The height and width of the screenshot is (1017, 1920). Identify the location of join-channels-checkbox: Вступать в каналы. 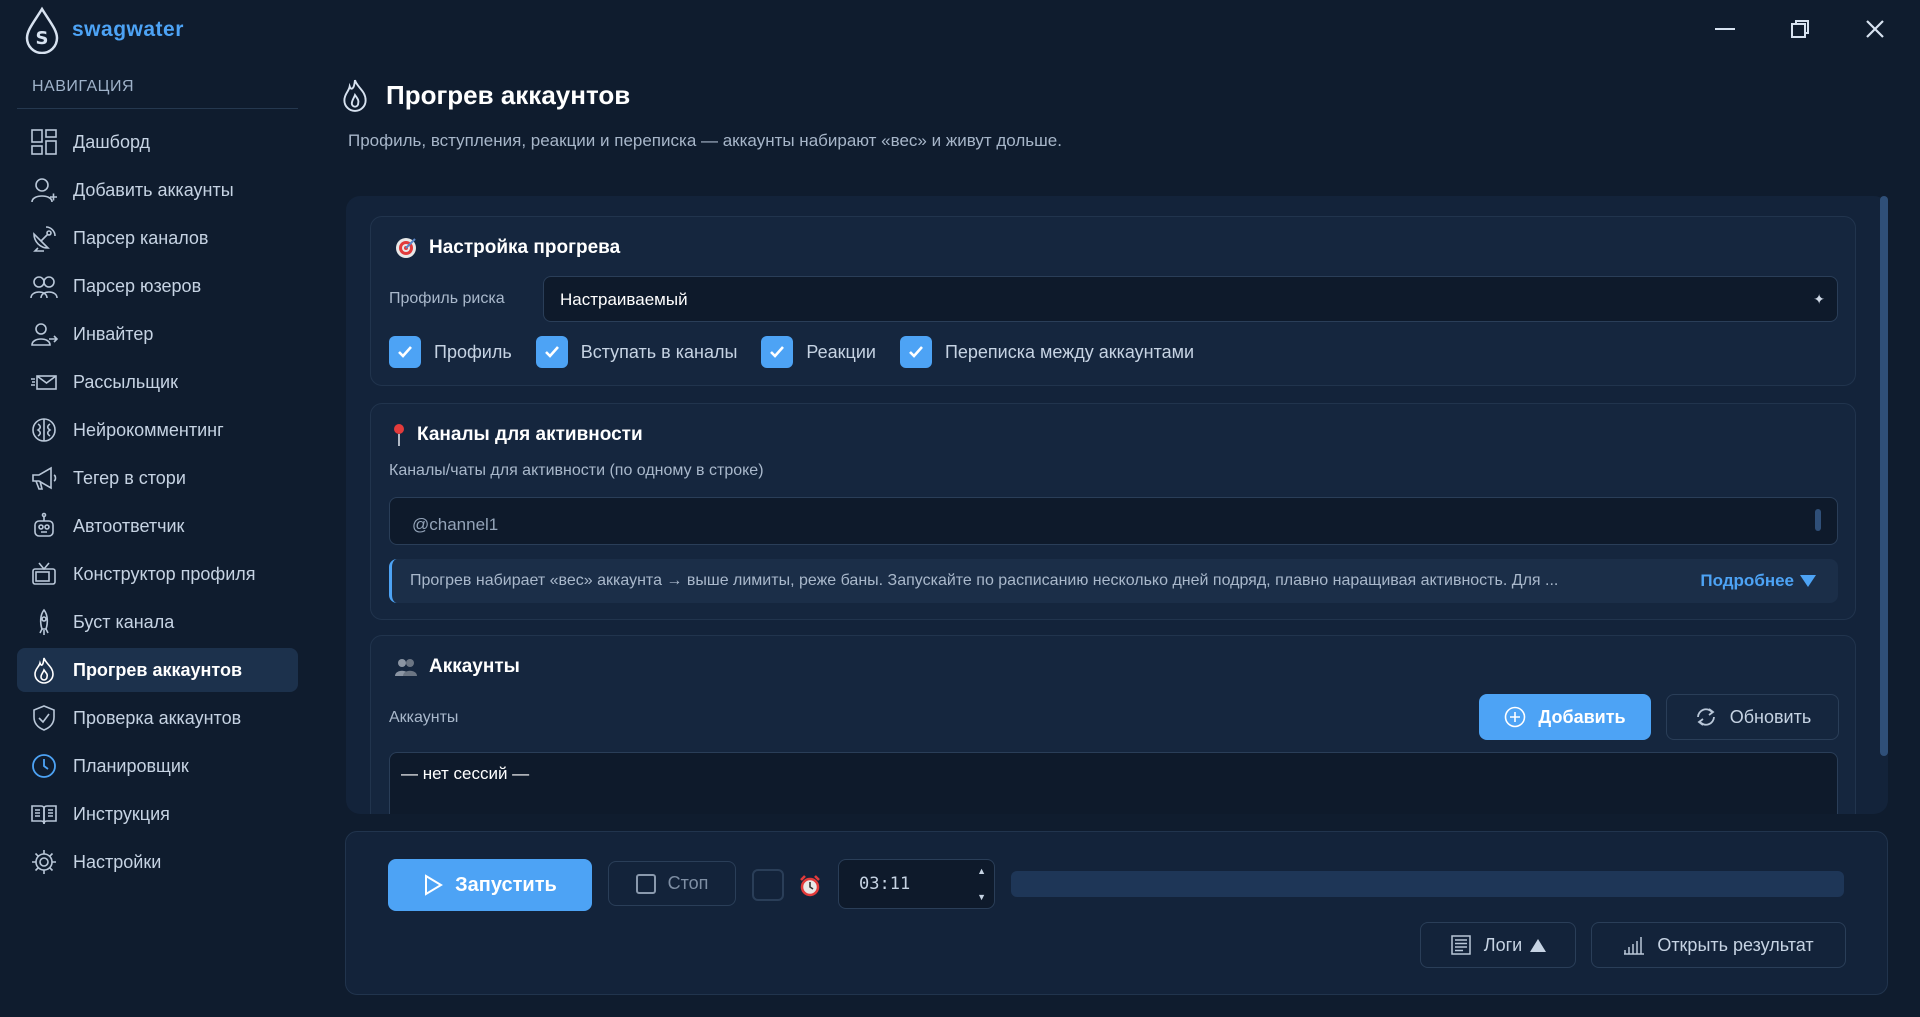
(636, 352).